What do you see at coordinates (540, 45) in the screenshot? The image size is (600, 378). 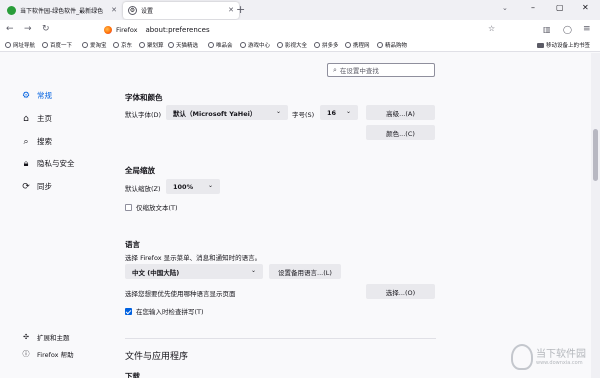 I see `folder-icon` at bounding box center [540, 45].